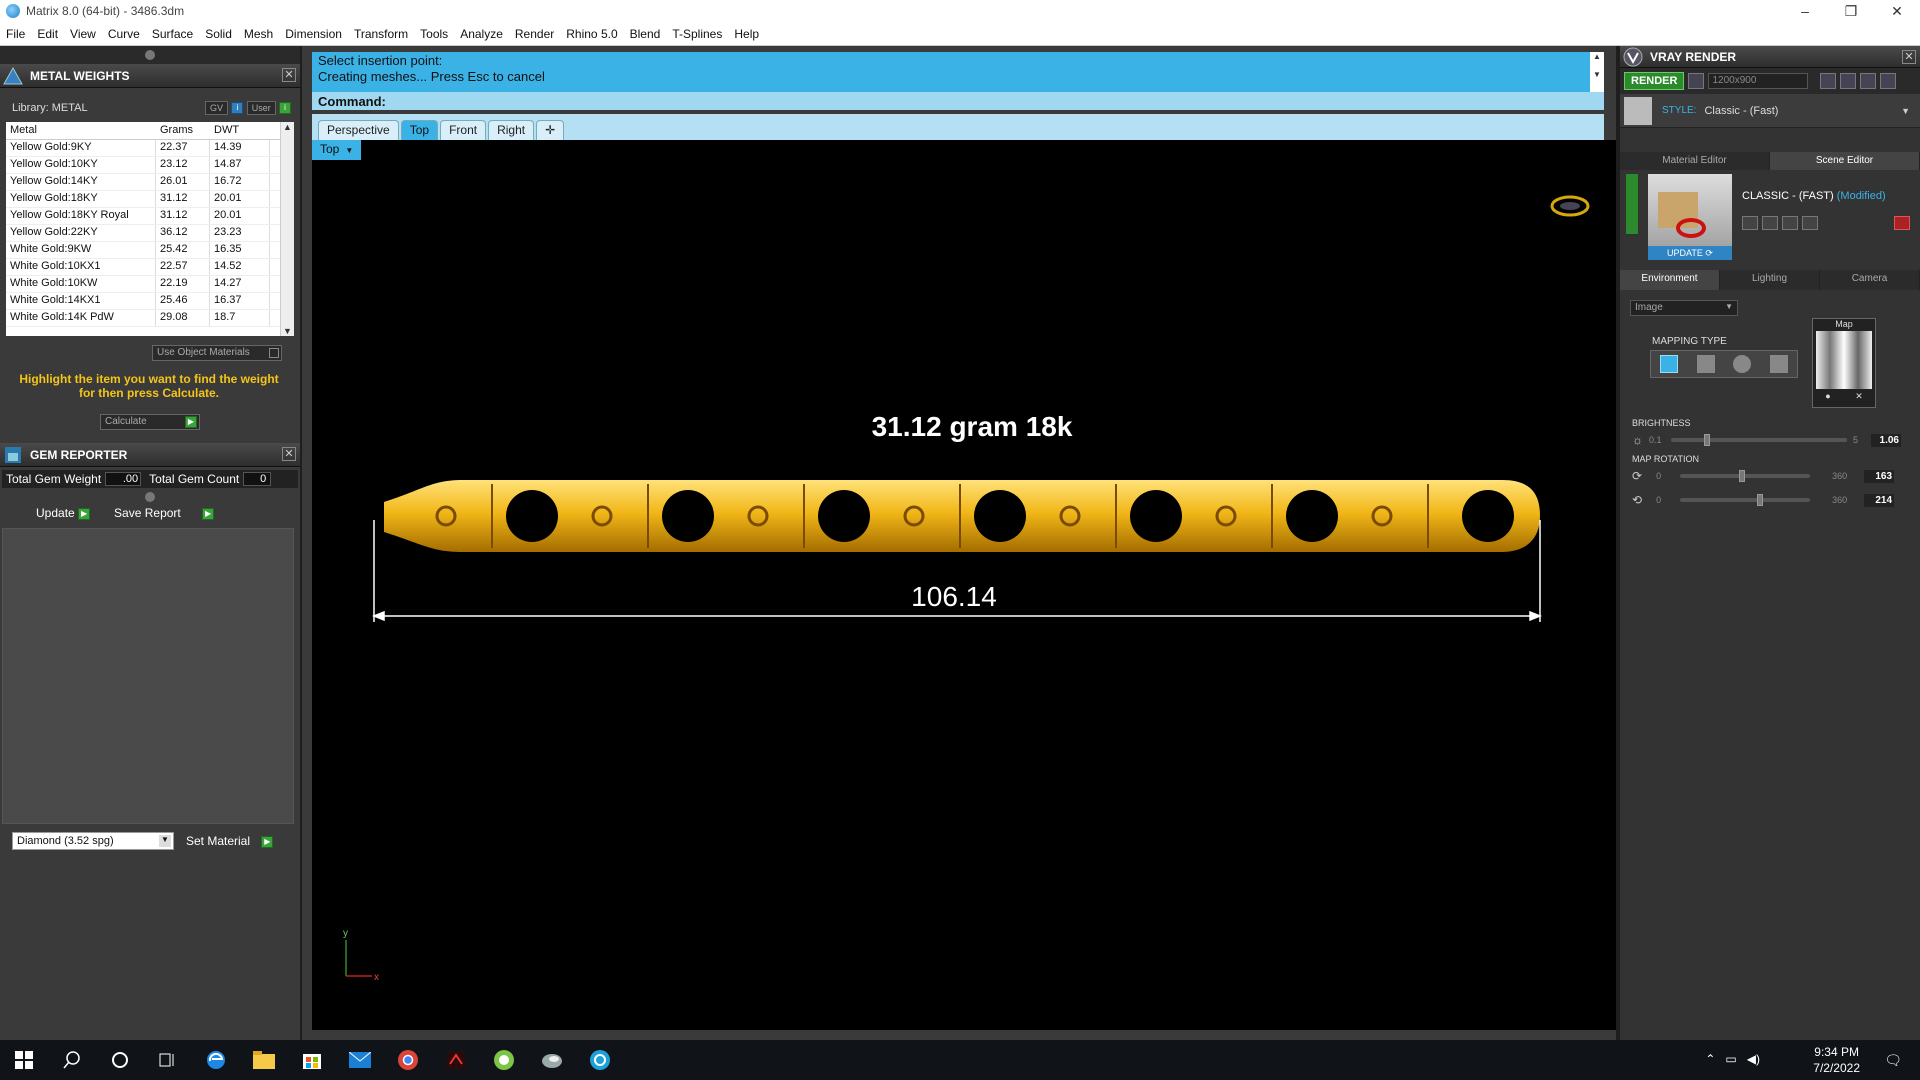 The height and width of the screenshot is (1080, 1920). Describe the element at coordinates (313, 34) in the screenshot. I see `menu-dimension: Dimension` at that location.